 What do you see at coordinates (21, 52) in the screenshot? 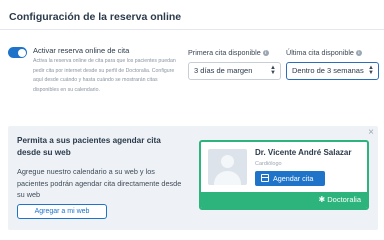
I see `toggle-knob` at bounding box center [21, 52].